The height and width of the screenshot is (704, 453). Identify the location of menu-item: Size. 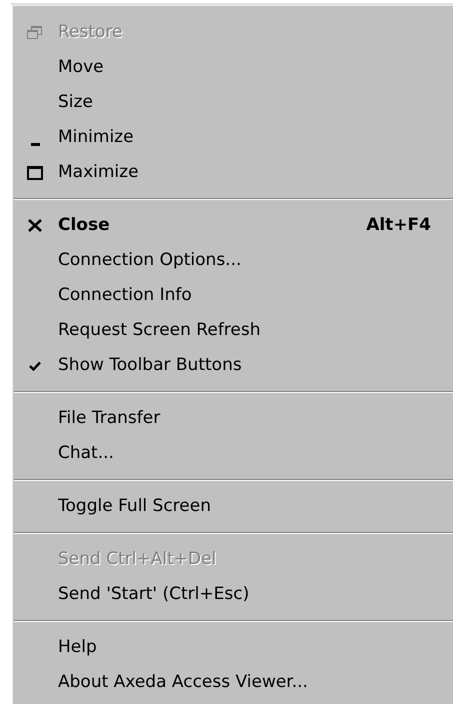
(75, 103).